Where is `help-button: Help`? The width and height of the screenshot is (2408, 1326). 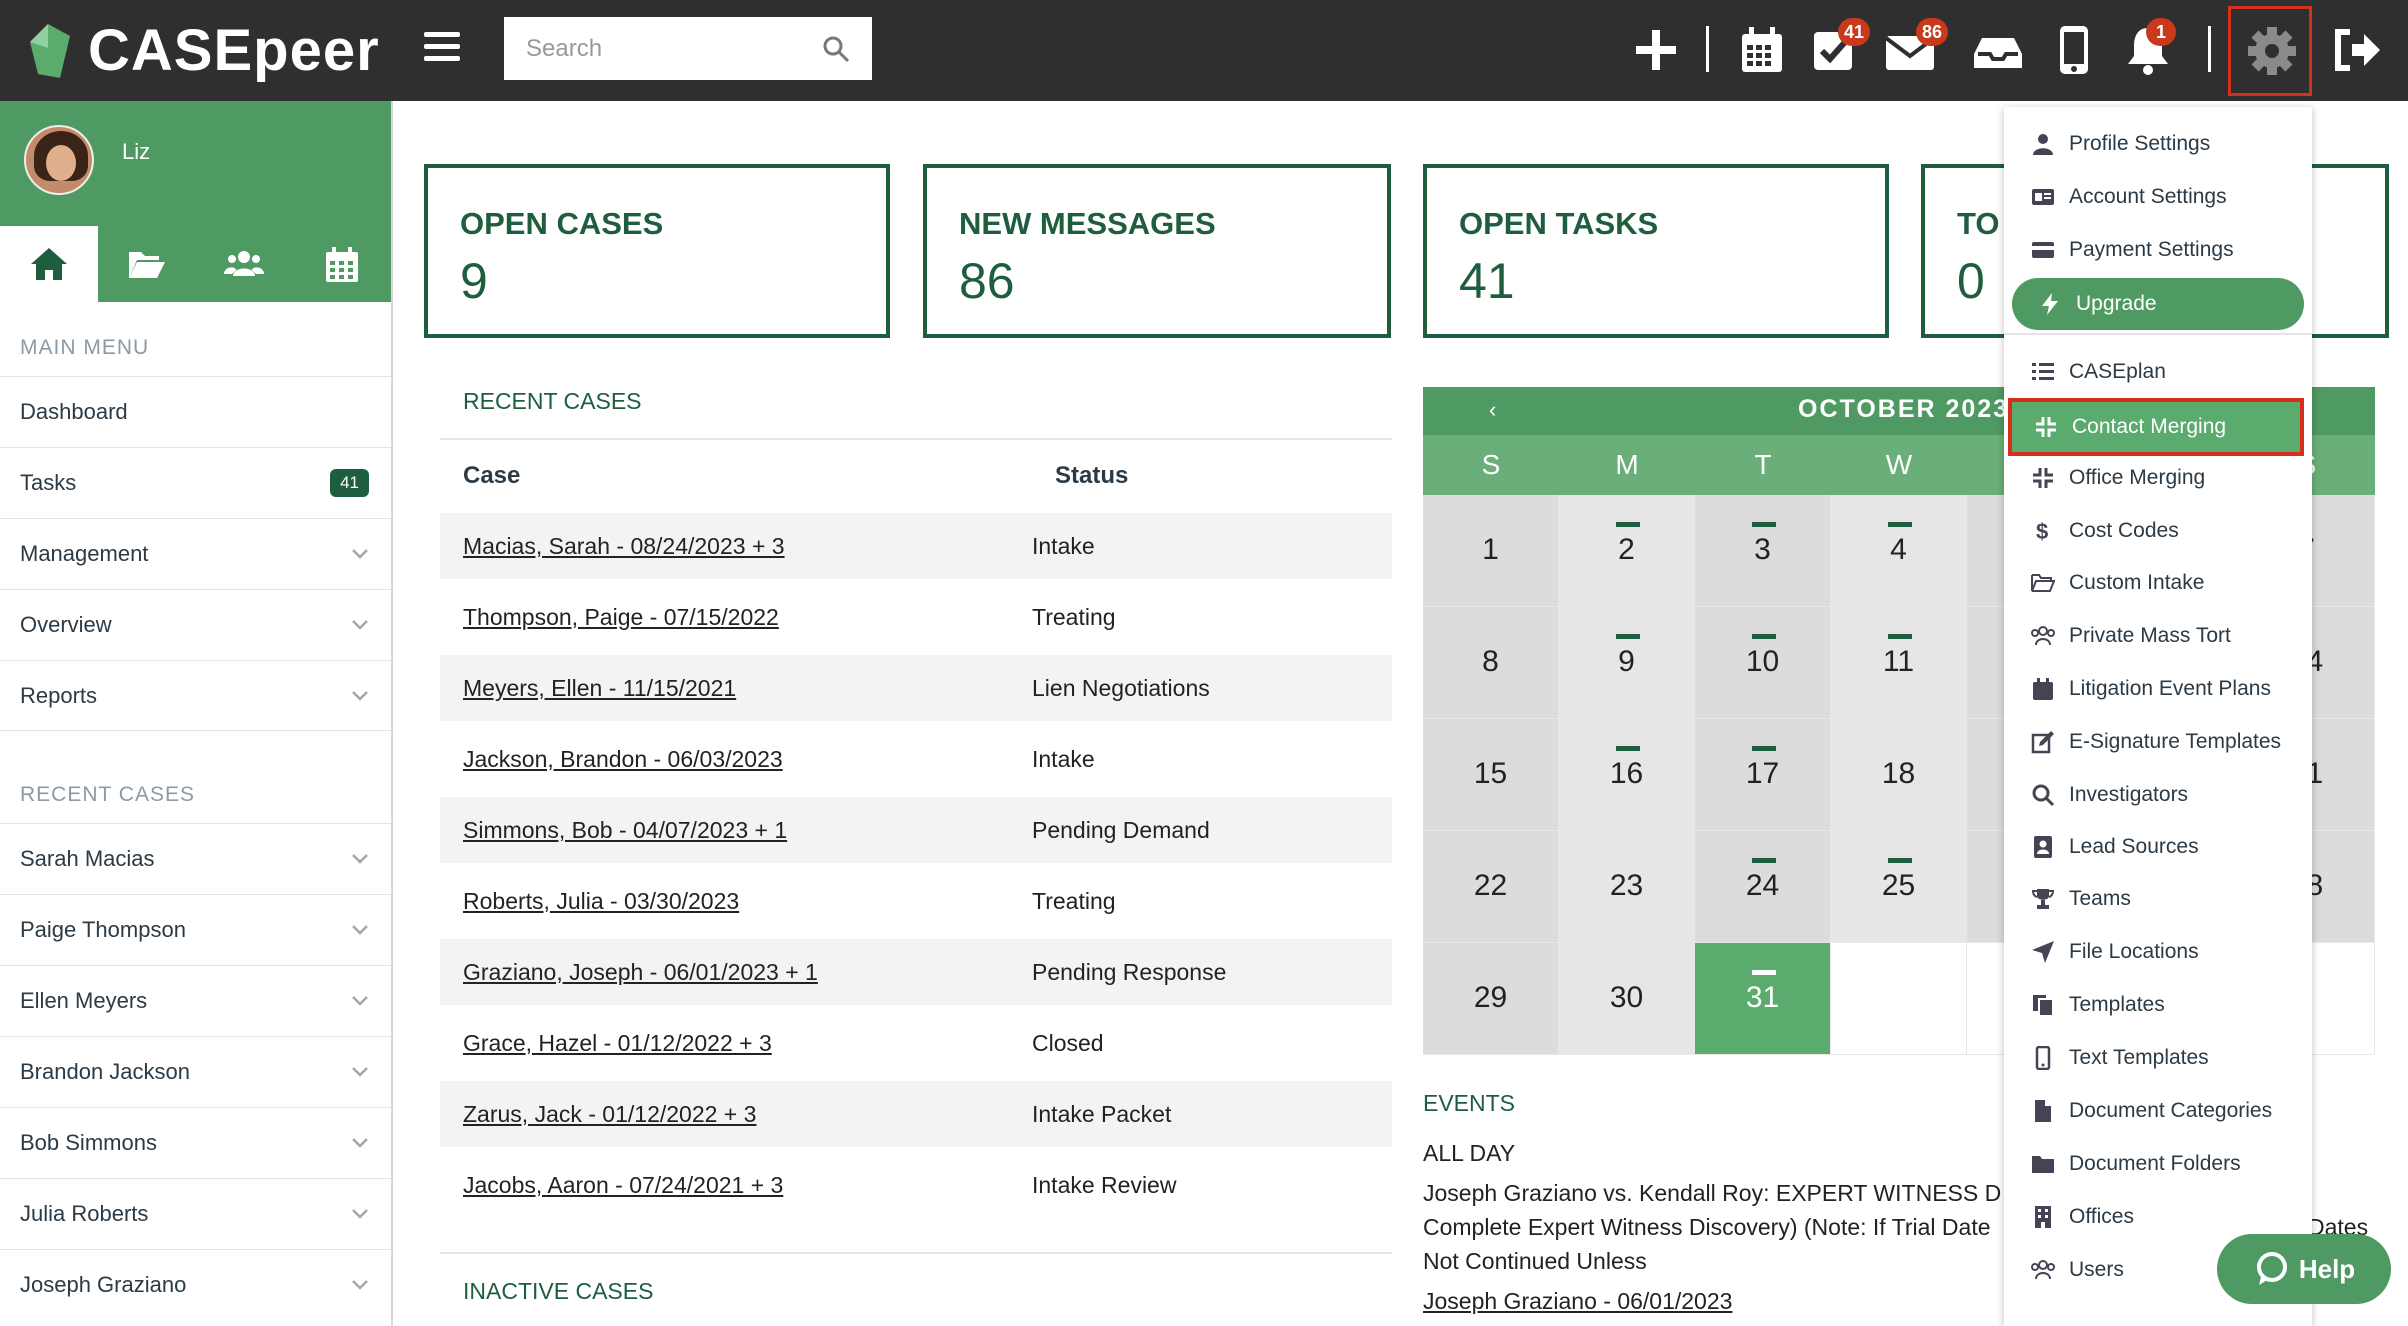
help-button: Help is located at coordinates (2304, 1269).